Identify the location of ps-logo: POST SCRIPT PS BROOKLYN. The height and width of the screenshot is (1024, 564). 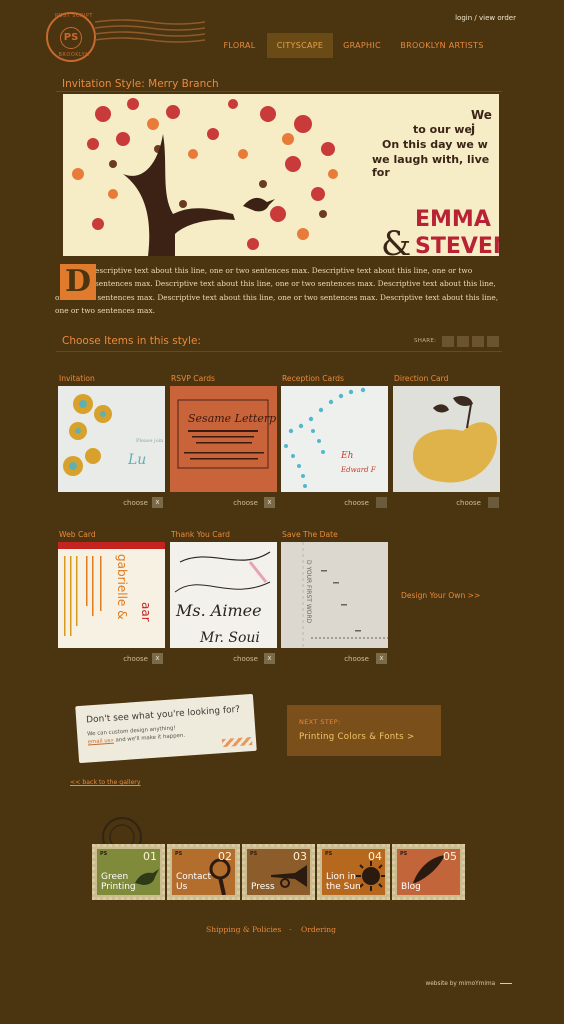
(71, 37).